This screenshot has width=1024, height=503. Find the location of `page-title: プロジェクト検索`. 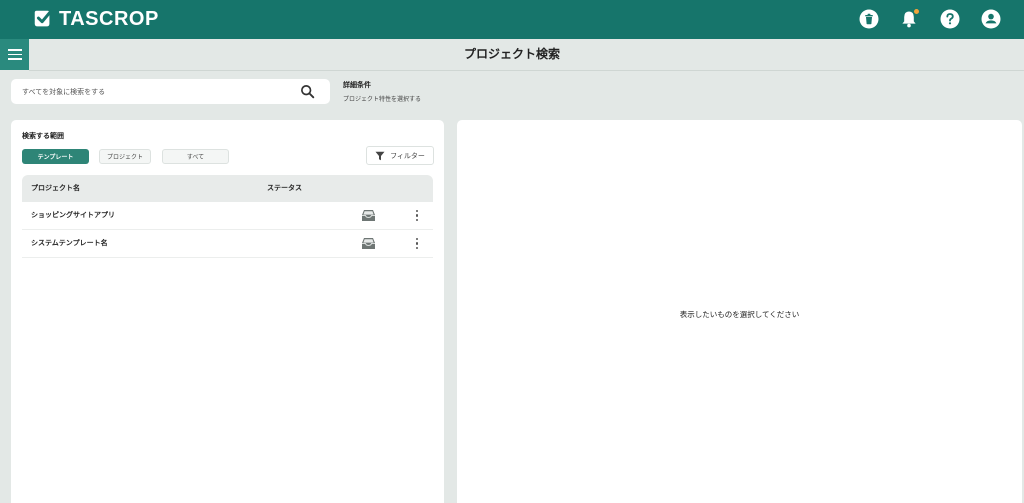

page-title: プロジェクト検索 is located at coordinates (511, 54).